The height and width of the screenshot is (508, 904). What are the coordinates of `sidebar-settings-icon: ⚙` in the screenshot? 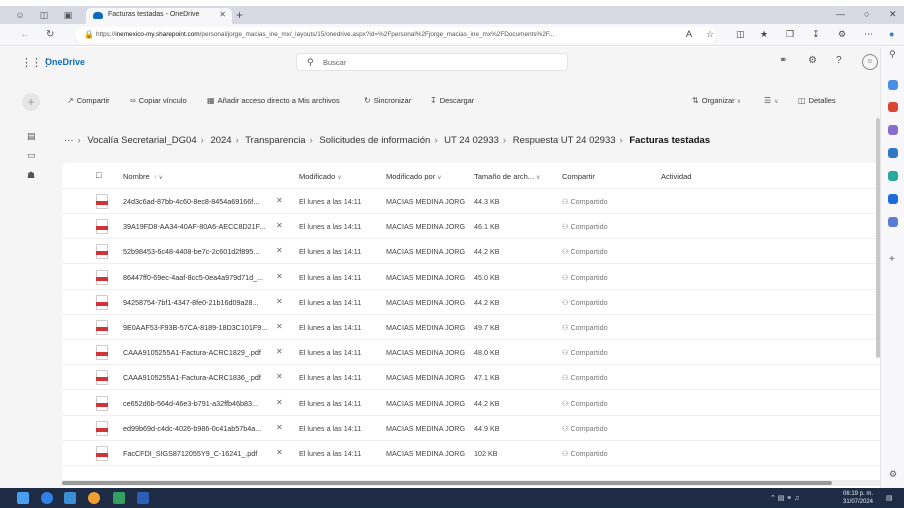 It's located at (893, 474).